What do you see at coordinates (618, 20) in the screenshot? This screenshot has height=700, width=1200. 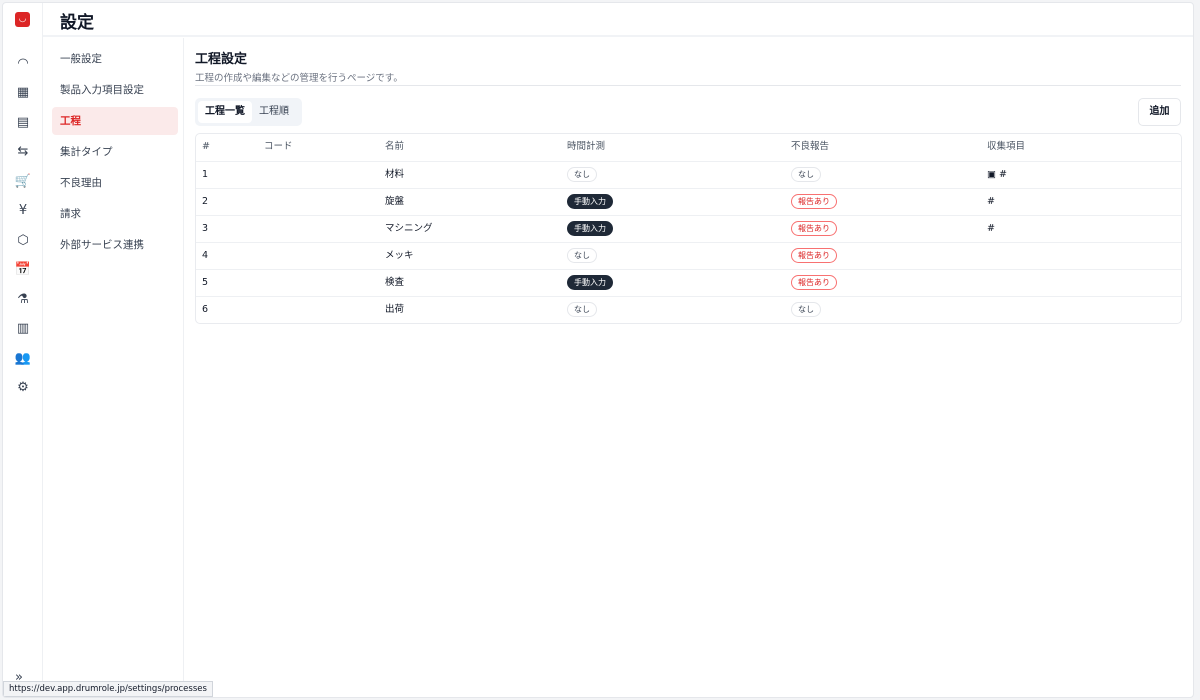 I see `page-header: 設定` at bounding box center [618, 20].